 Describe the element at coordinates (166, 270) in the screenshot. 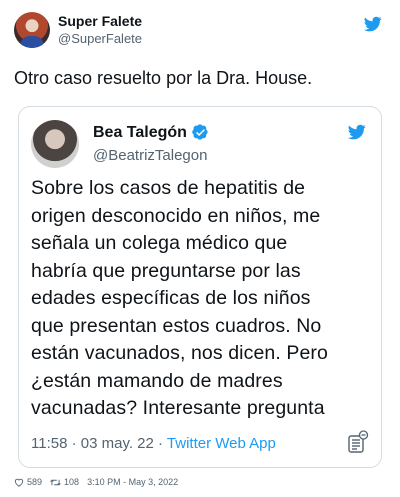

I see `text-line: habría que preguntarse por las` at that location.